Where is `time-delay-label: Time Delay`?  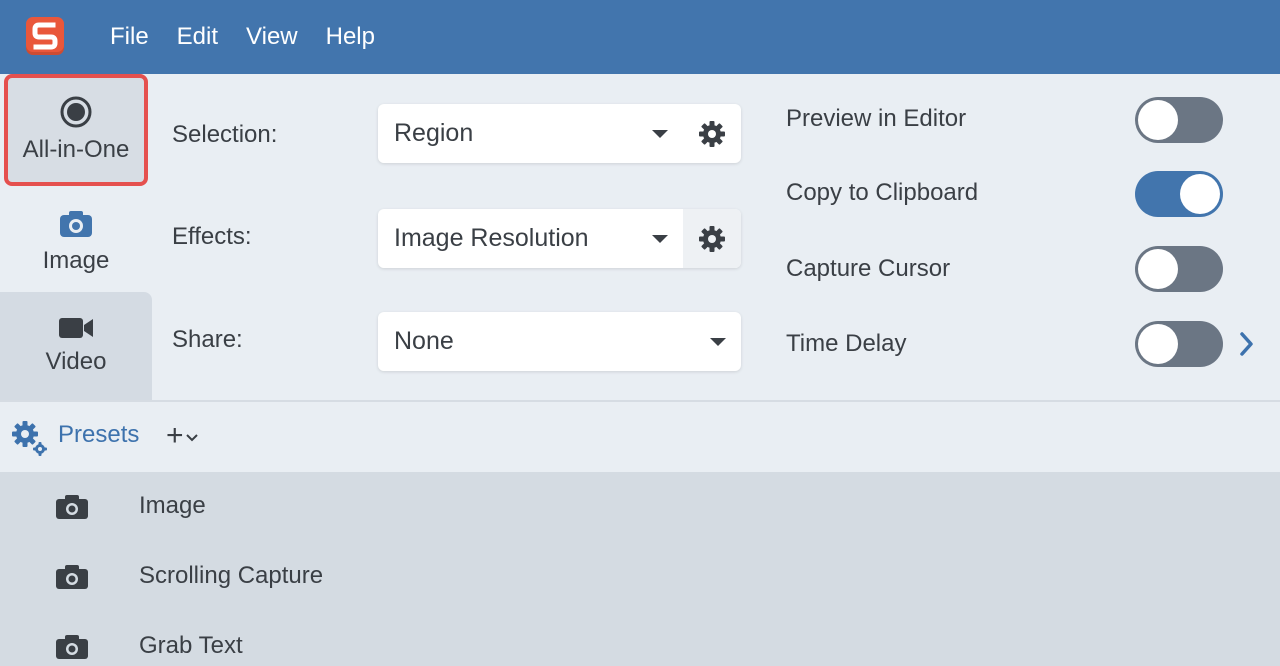 time-delay-label: Time Delay is located at coordinates (846, 343).